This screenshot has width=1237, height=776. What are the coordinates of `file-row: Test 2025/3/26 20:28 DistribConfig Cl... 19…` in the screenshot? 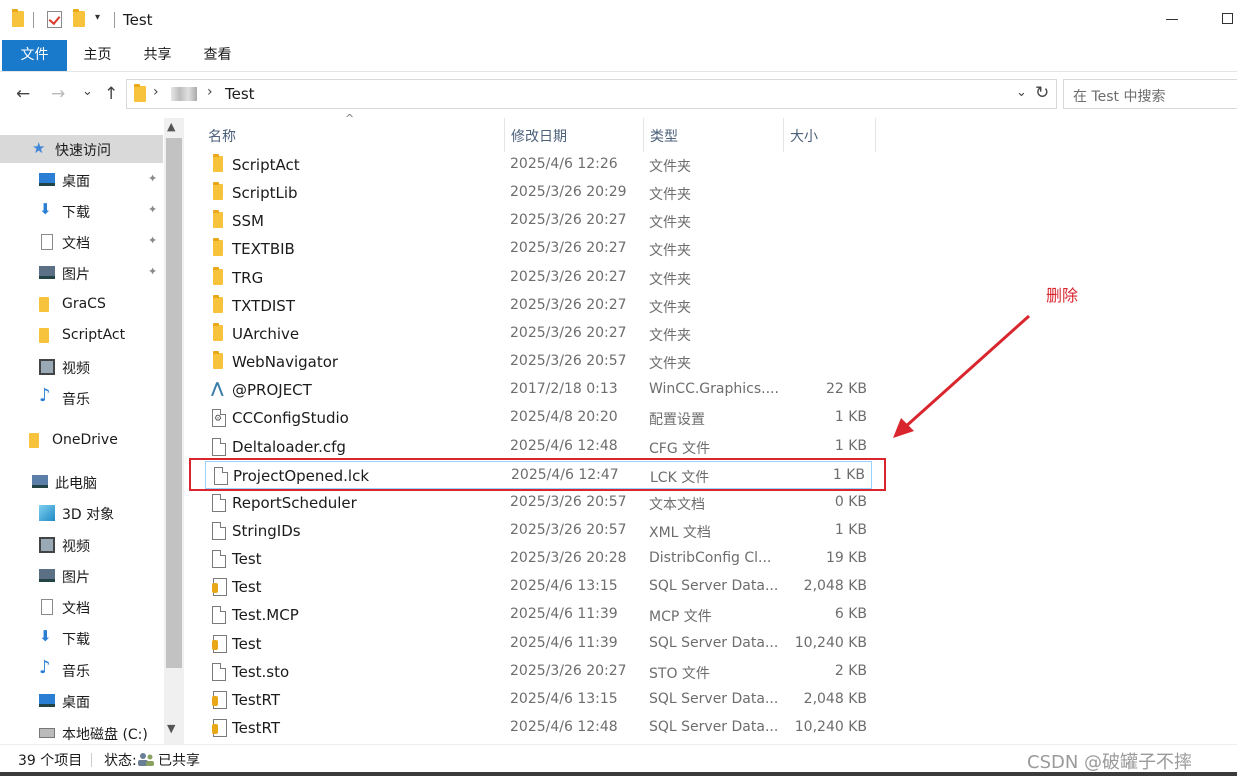 It's located at (540, 559).